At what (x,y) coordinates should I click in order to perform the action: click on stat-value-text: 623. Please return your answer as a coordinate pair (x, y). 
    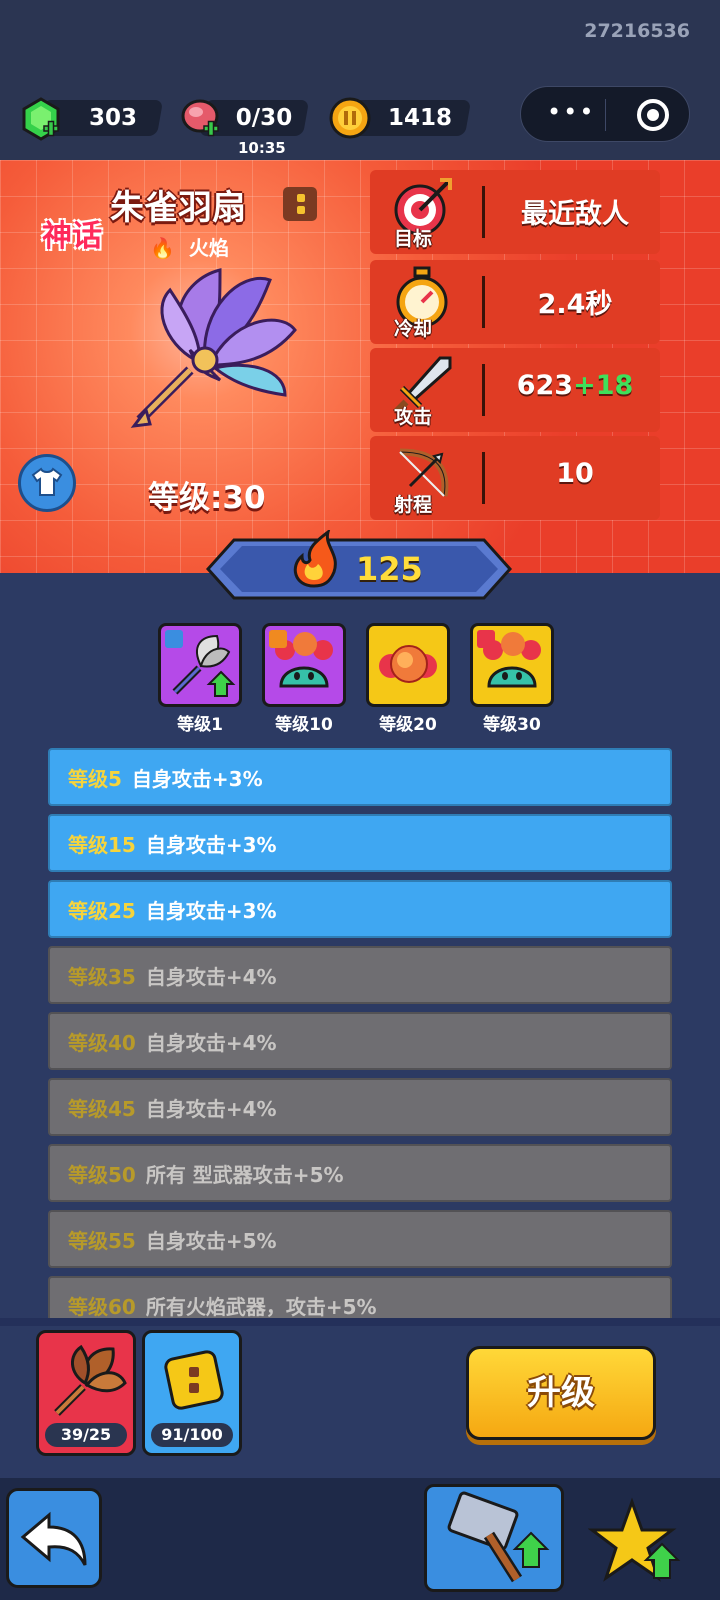
    Looking at the image, I should click on (545, 385).